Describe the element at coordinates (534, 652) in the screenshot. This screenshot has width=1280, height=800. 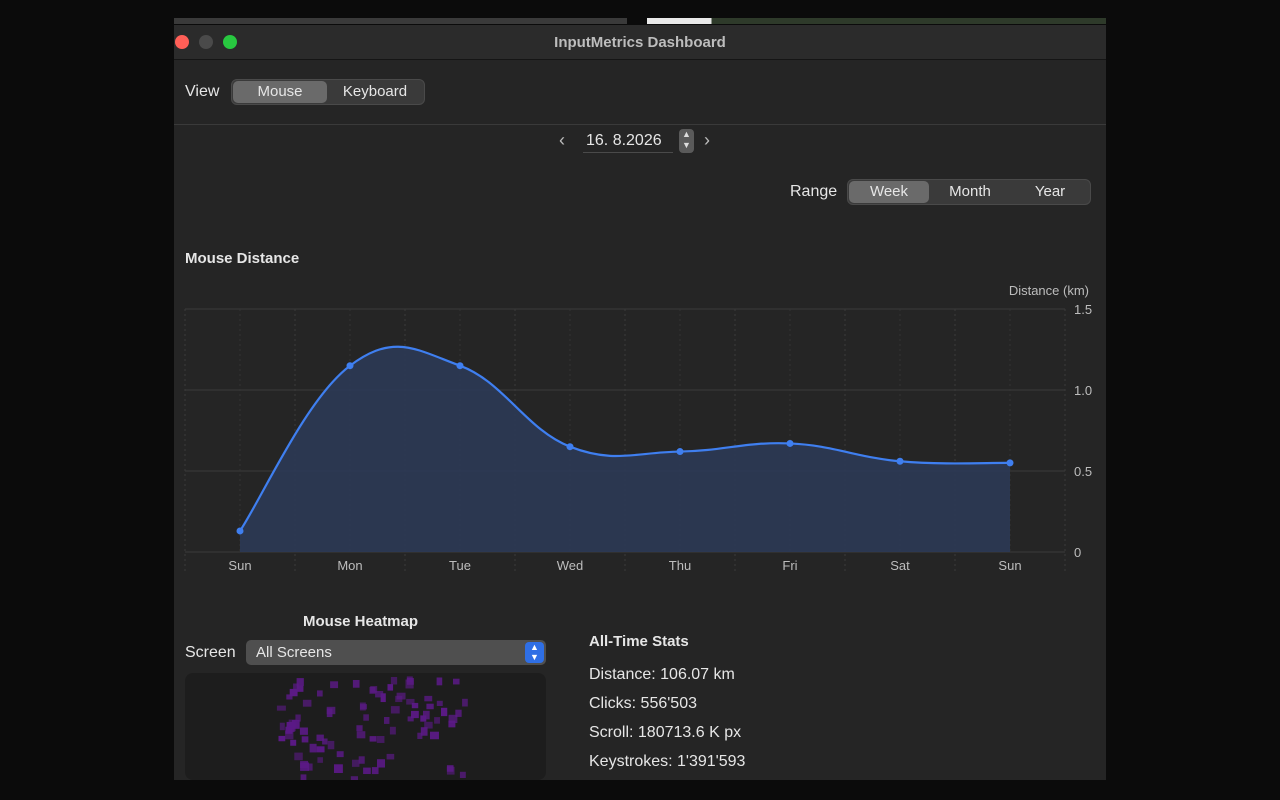
I see `select-arrows-icon: ▲ ▼` at that location.